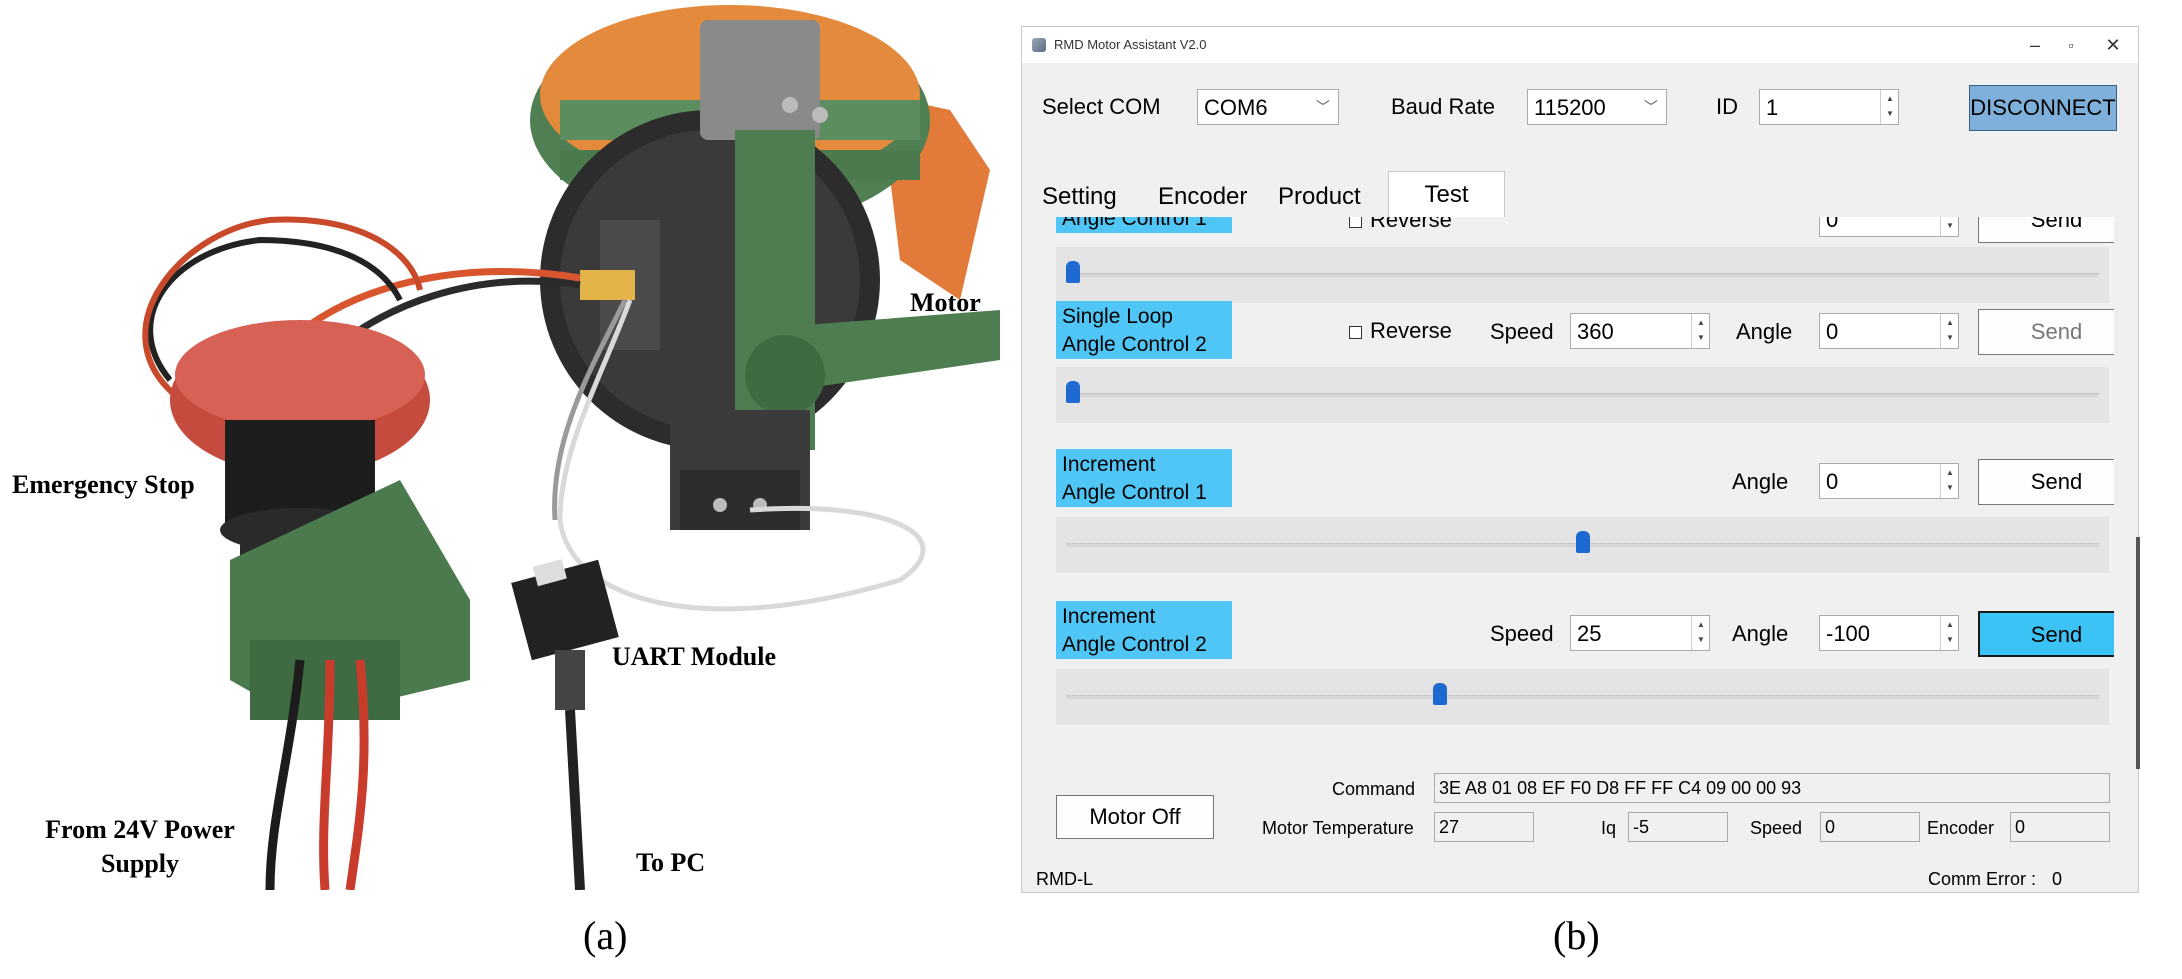 This screenshot has width=2182, height=979. I want to click on label-power-supply: From 24V Power Supply, so click(140, 846).